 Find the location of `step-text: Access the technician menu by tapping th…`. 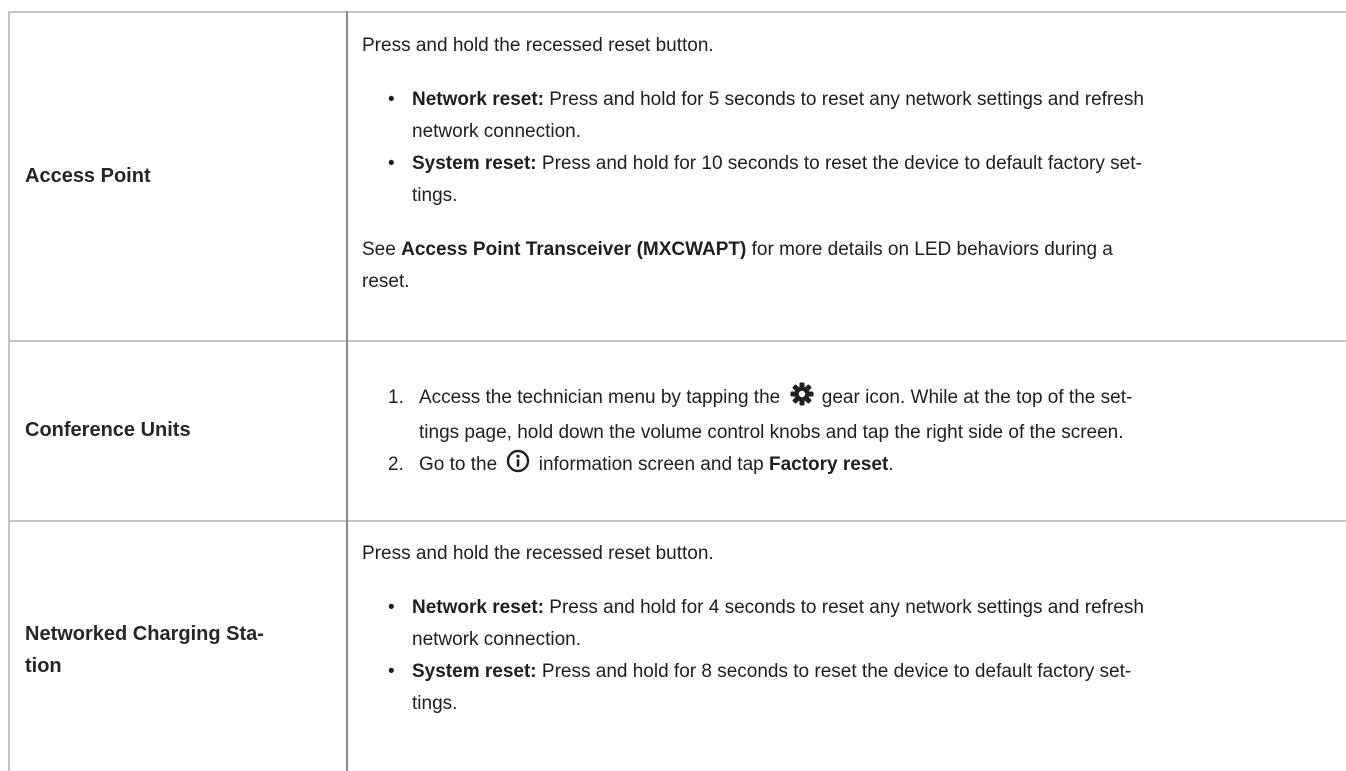

step-text: Access the technician menu by tapping th… is located at coordinates (600, 397).